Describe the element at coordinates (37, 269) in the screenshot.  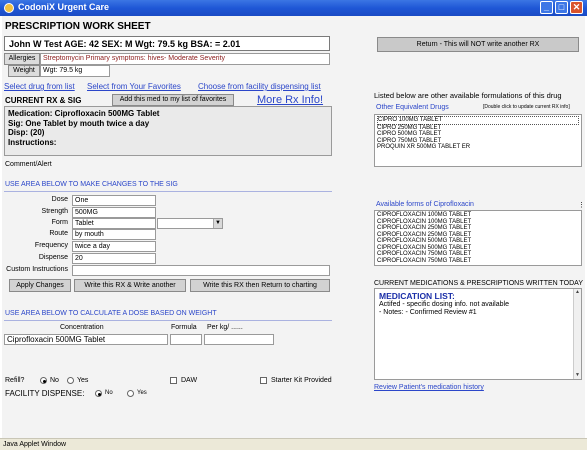
I see `custom-instructions-label: Custom Instructions` at that location.